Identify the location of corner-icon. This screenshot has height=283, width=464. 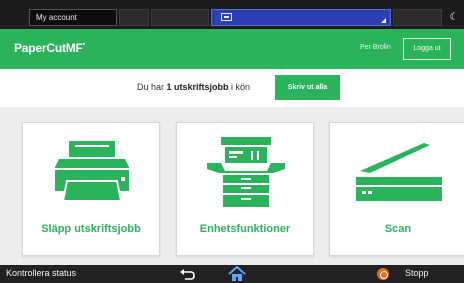
(383, 20).